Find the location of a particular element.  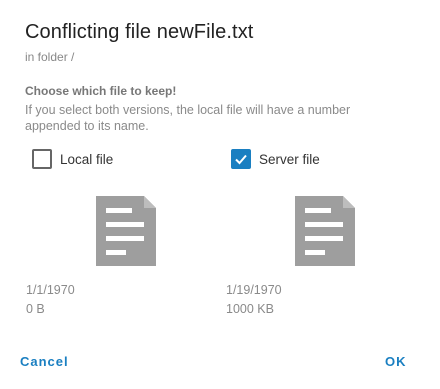

checkmark-icon is located at coordinates (241, 159).